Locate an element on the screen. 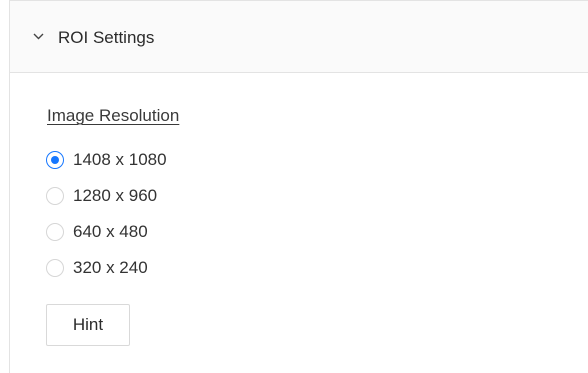  radio-option-320x240: 320 x 240 is located at coordinates (97, 268).